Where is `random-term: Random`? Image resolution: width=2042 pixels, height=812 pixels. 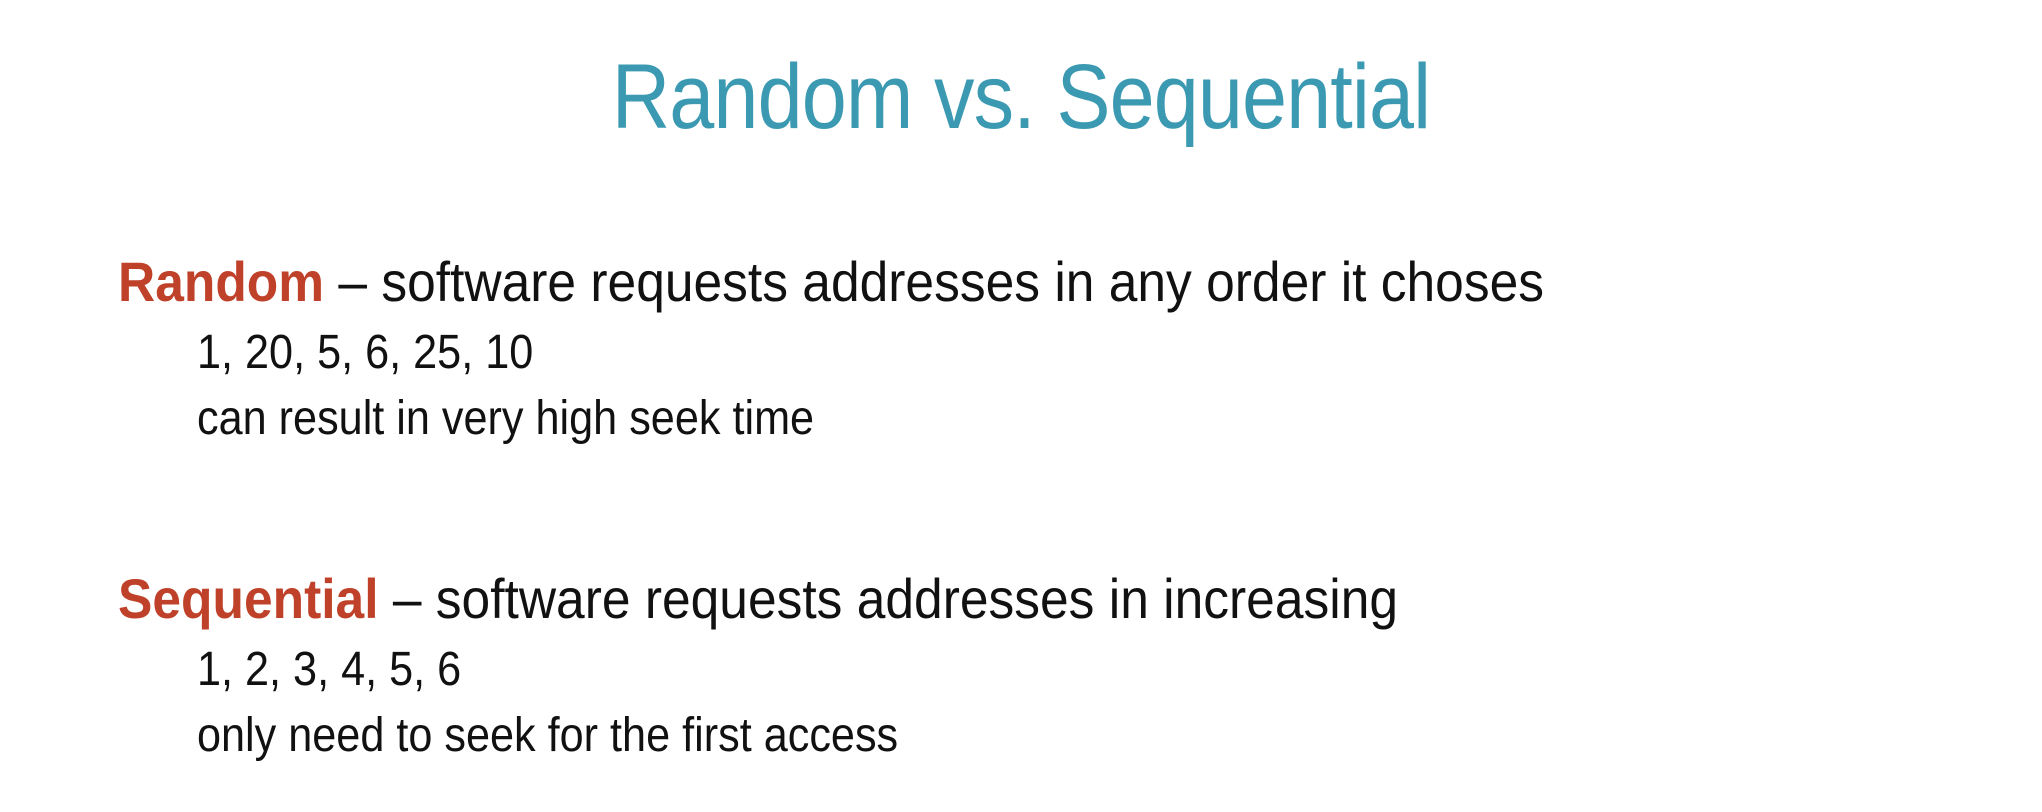 random-term: Random is located at coordinates (221, 281).